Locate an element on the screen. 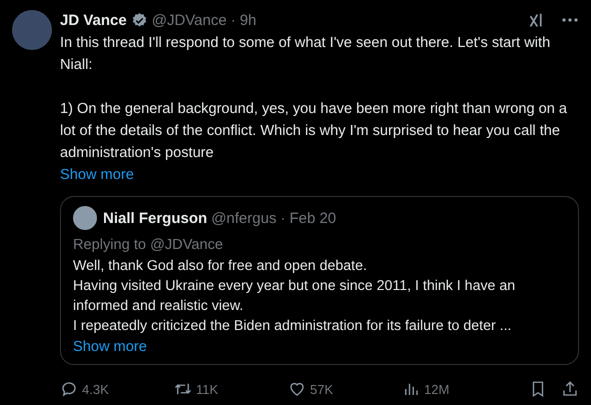 The image size is (591, 405). author-handle: @JDVance is located at coordinates (189, 20).